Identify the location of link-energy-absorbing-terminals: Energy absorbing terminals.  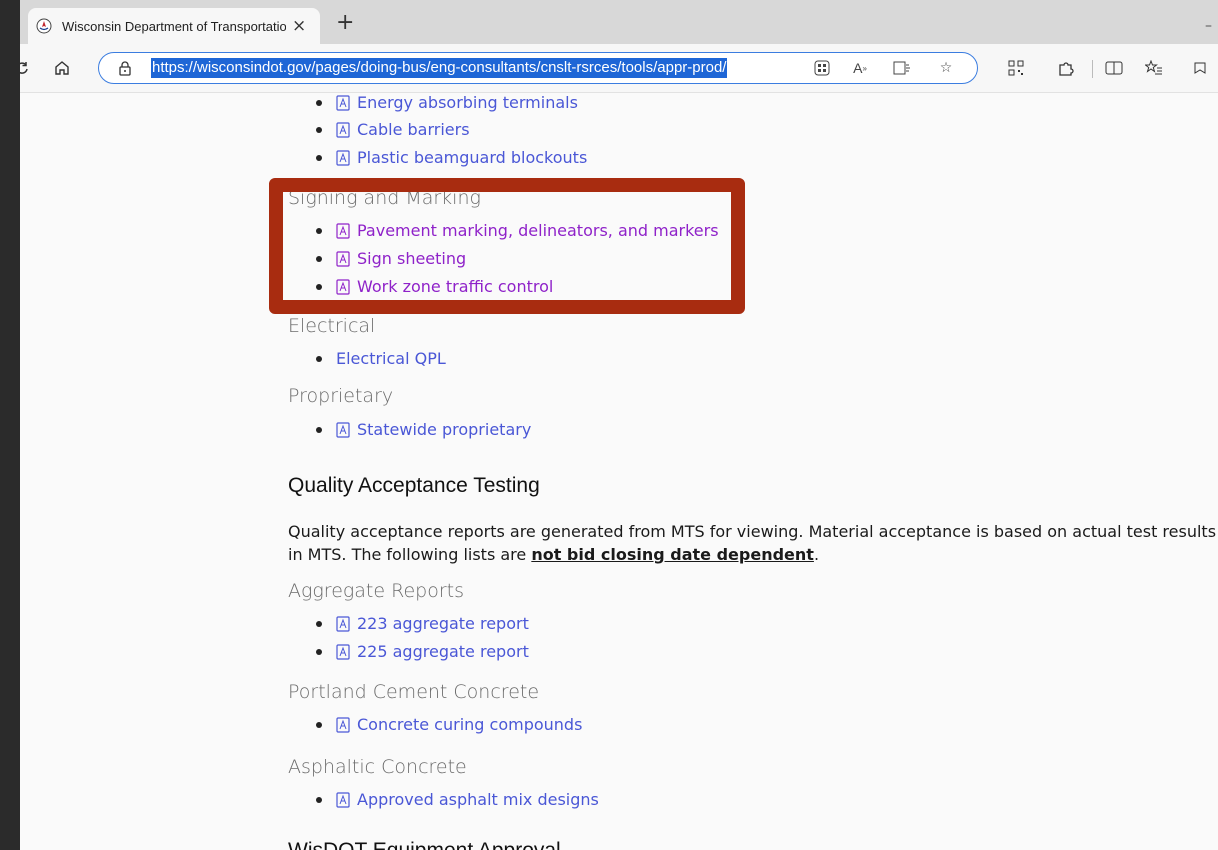
(467, 102).